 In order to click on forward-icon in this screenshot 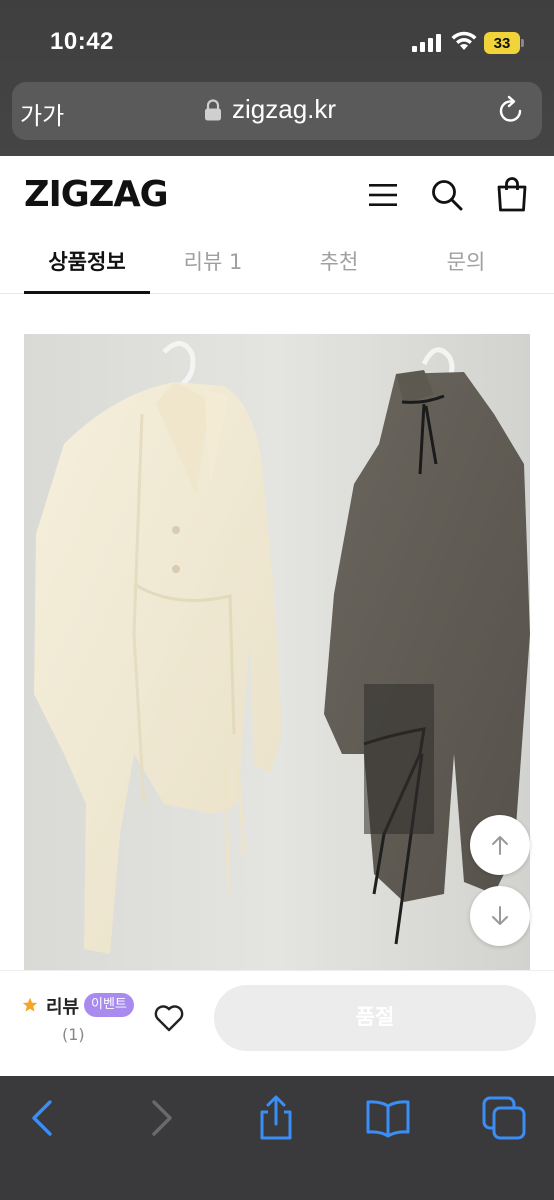, I will do `click(162, 1118)`.